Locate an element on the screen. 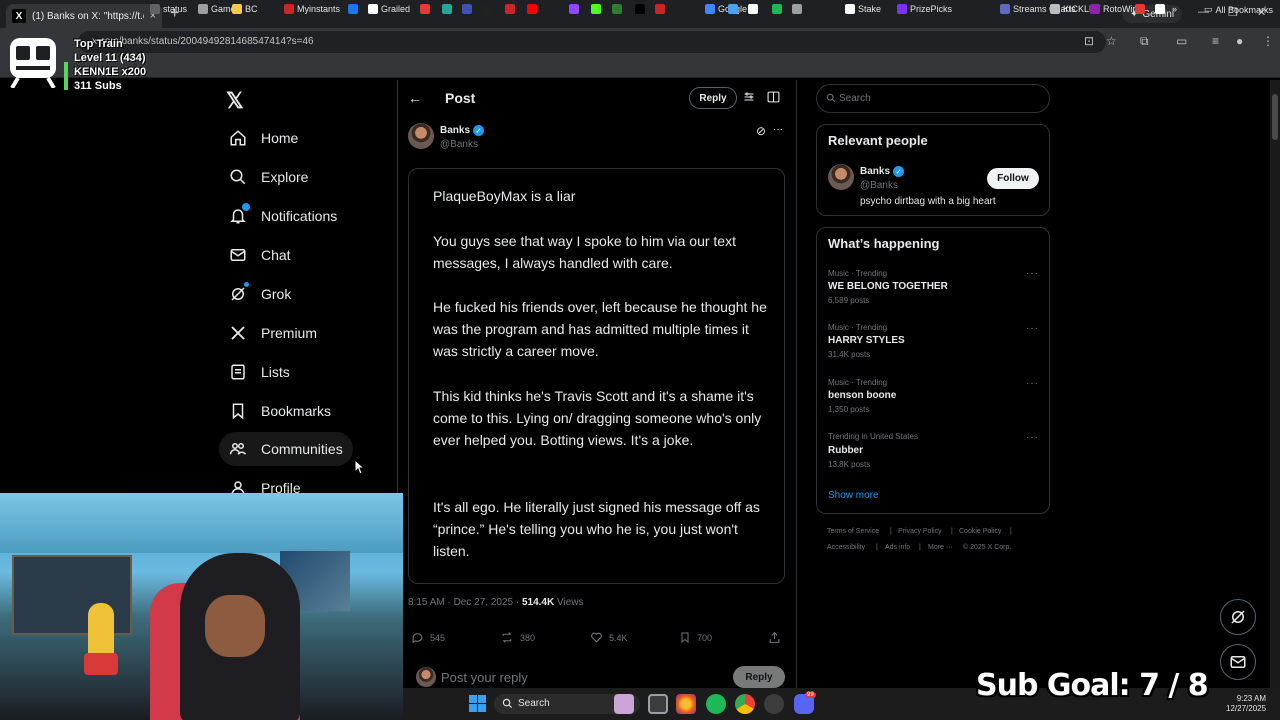 This screenshot has height=720, width=1280. sidepanel-icon: ▭ is located at coordinates (1181, 41).